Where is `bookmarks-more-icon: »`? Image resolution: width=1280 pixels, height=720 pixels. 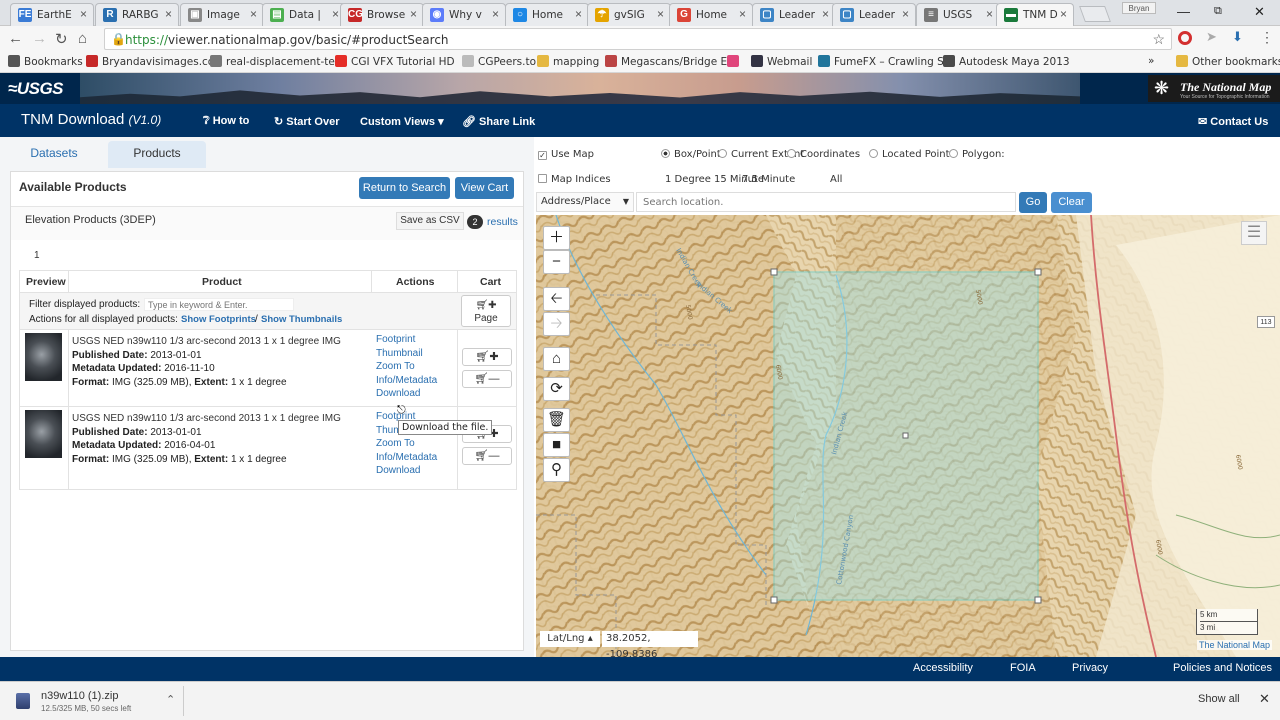 bookmarks-more-icon: » is located at coordinates (1151, 61).